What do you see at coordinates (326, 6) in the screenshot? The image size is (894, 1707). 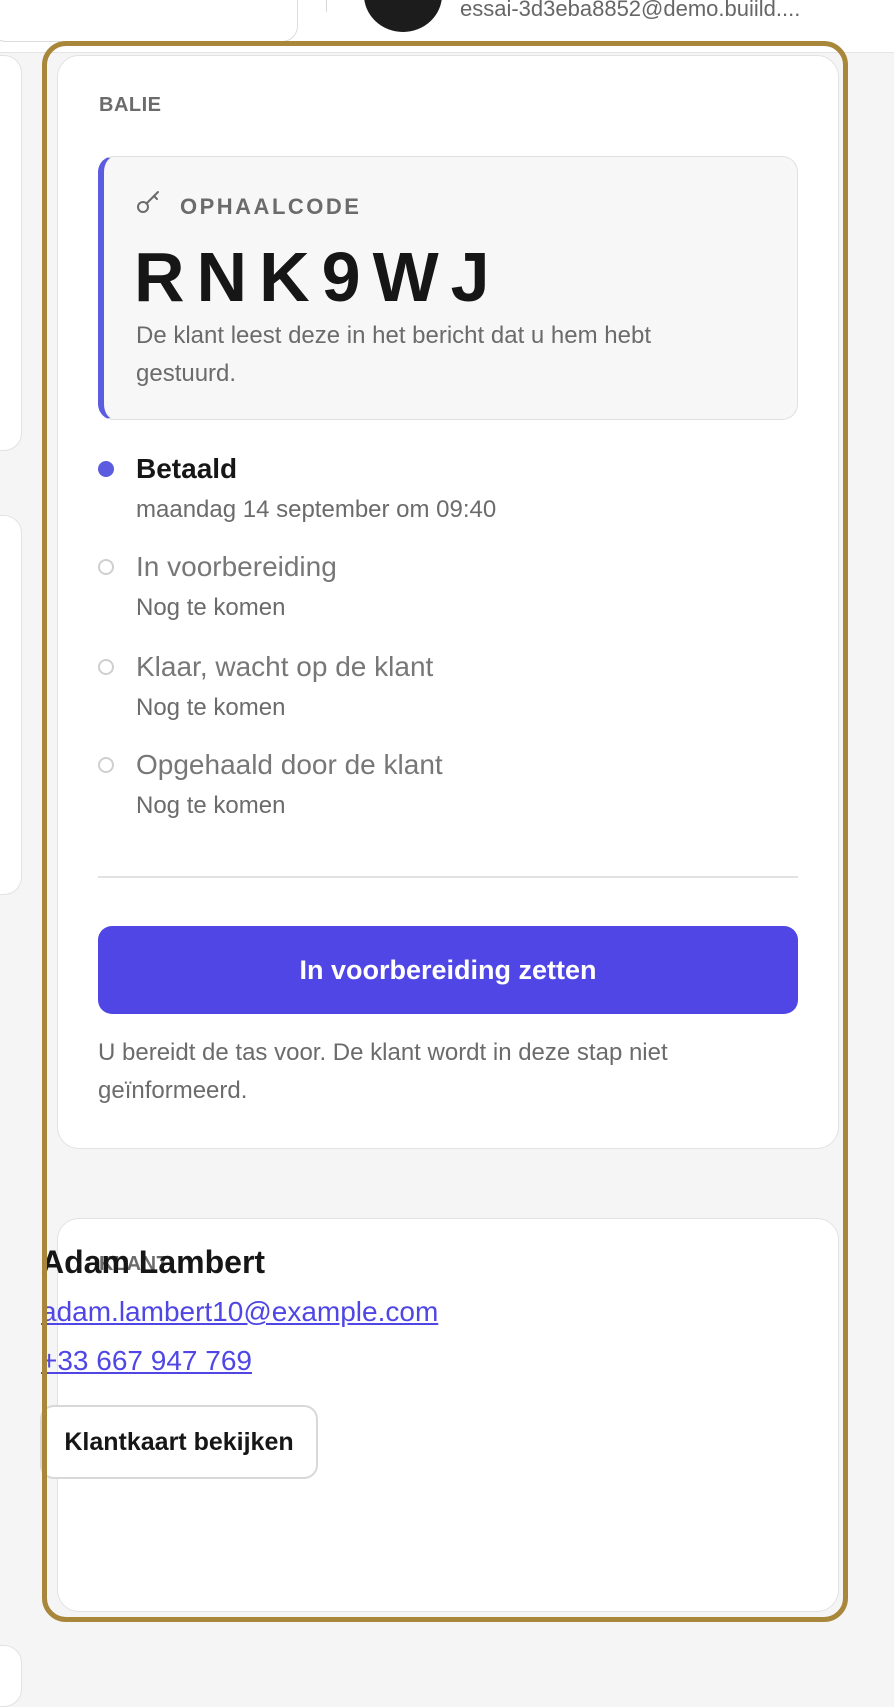 I see `topbar-divider` at bounding box center [326, 6].